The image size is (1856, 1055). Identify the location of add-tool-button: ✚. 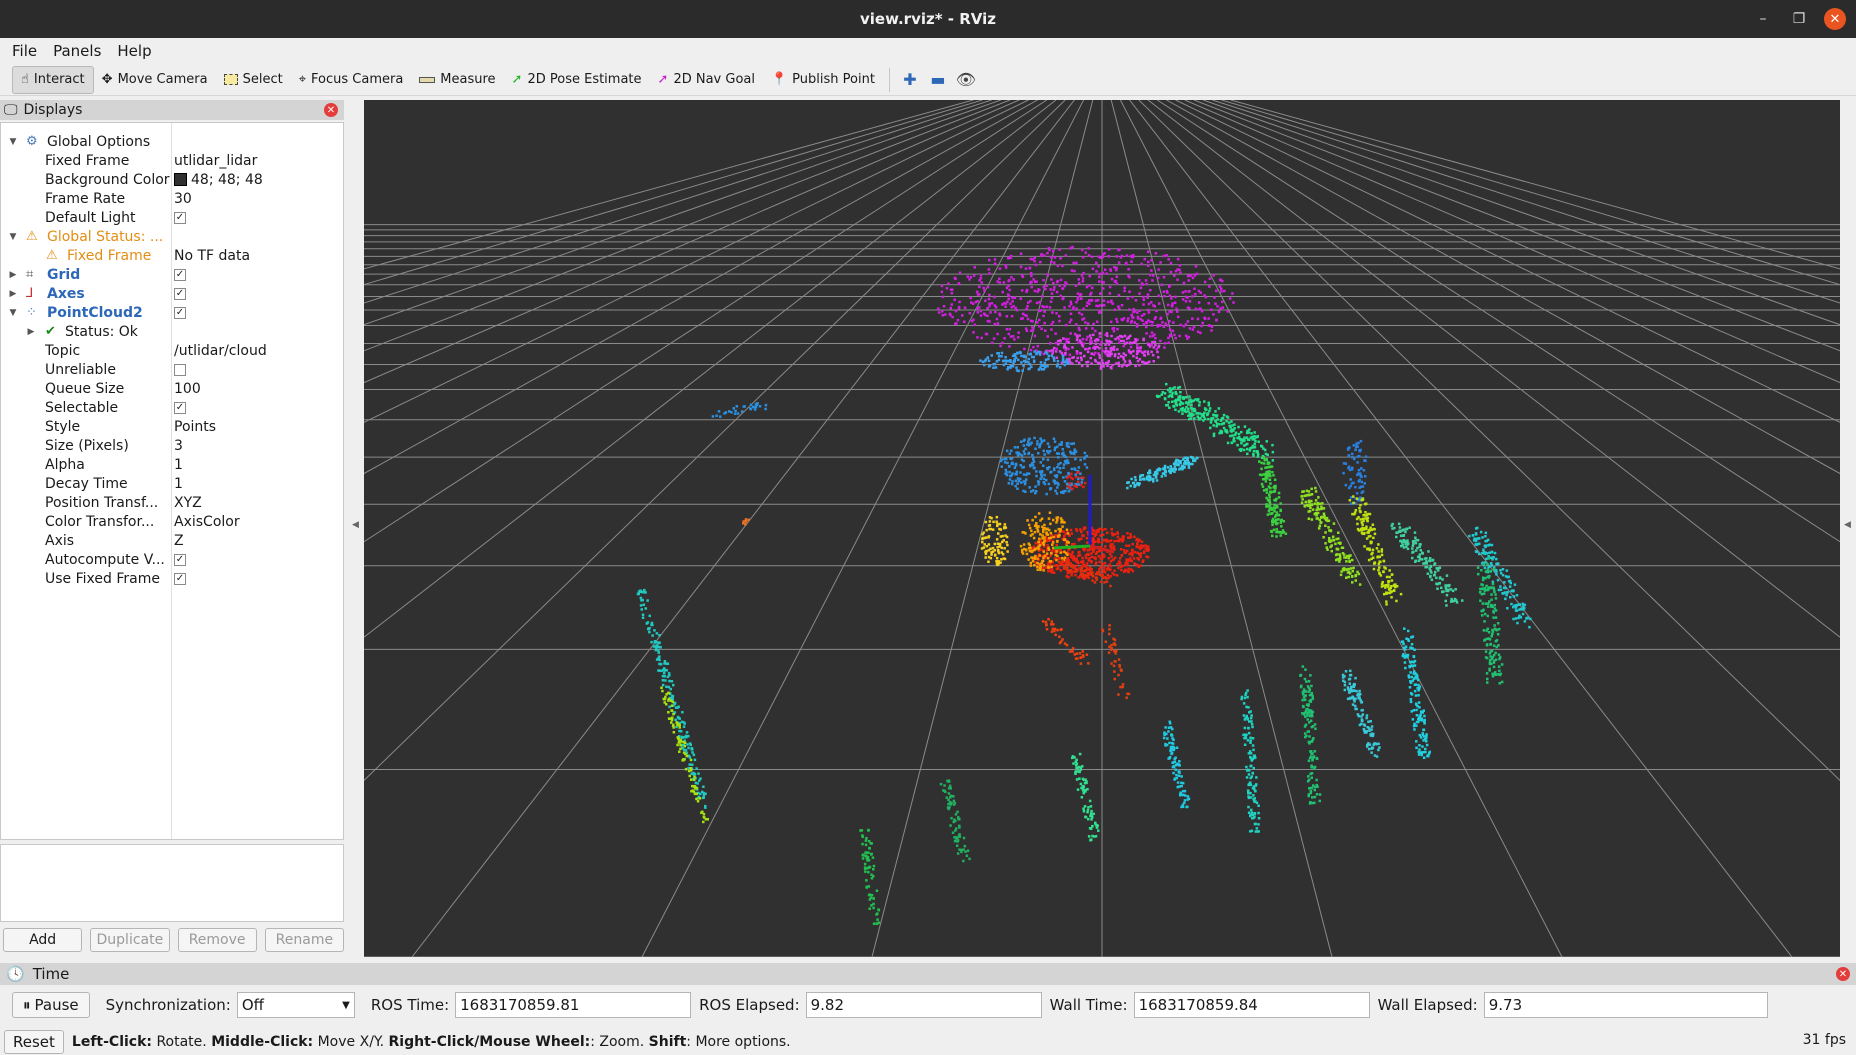
(910, 80).